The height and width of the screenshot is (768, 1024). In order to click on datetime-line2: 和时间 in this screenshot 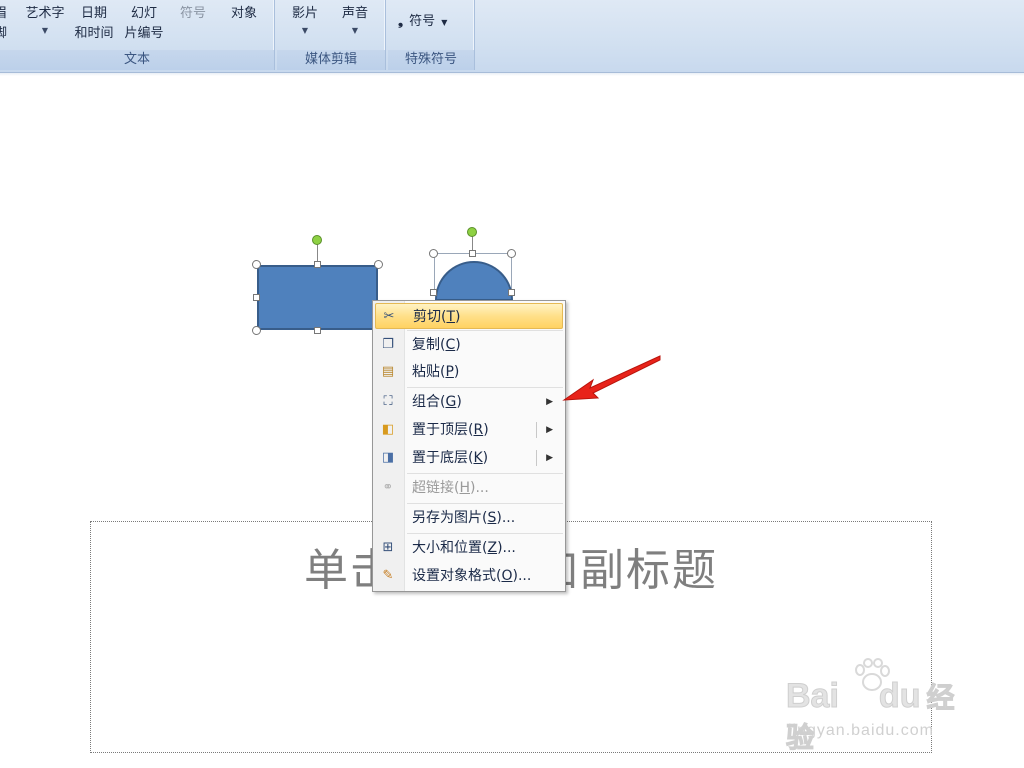, I will do `click(94, 33)`.